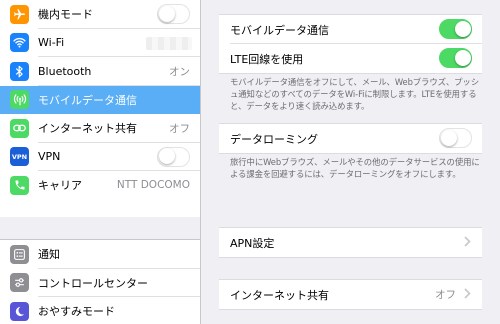 Image resolution: width=500 pixels, height=324 pixels. What do you see at coordinates (19, 14) in the screenshot?
I see `airplane-icon` at bounding box center [19, 14].